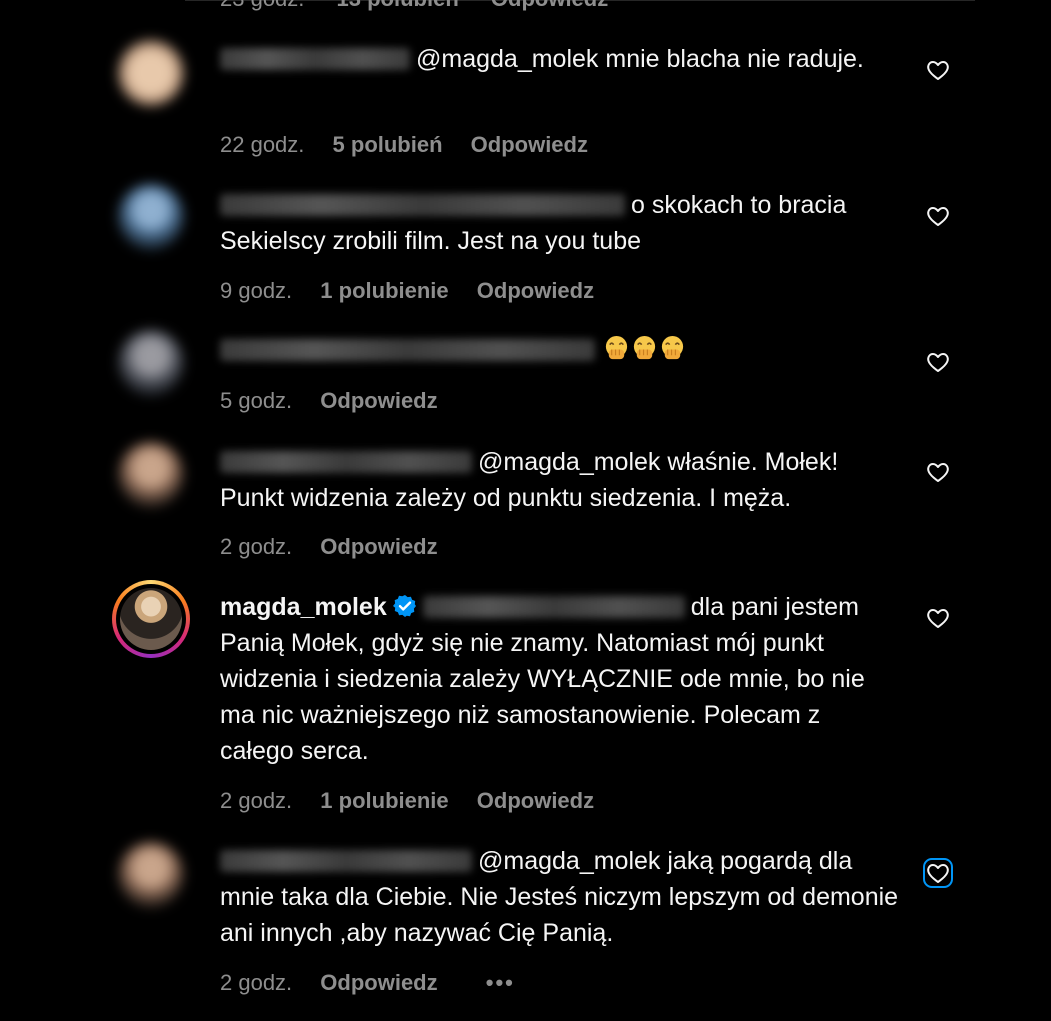  I want to click on comment-text: @magda_molek mnie blacha nie raduje., so click(560, 59).